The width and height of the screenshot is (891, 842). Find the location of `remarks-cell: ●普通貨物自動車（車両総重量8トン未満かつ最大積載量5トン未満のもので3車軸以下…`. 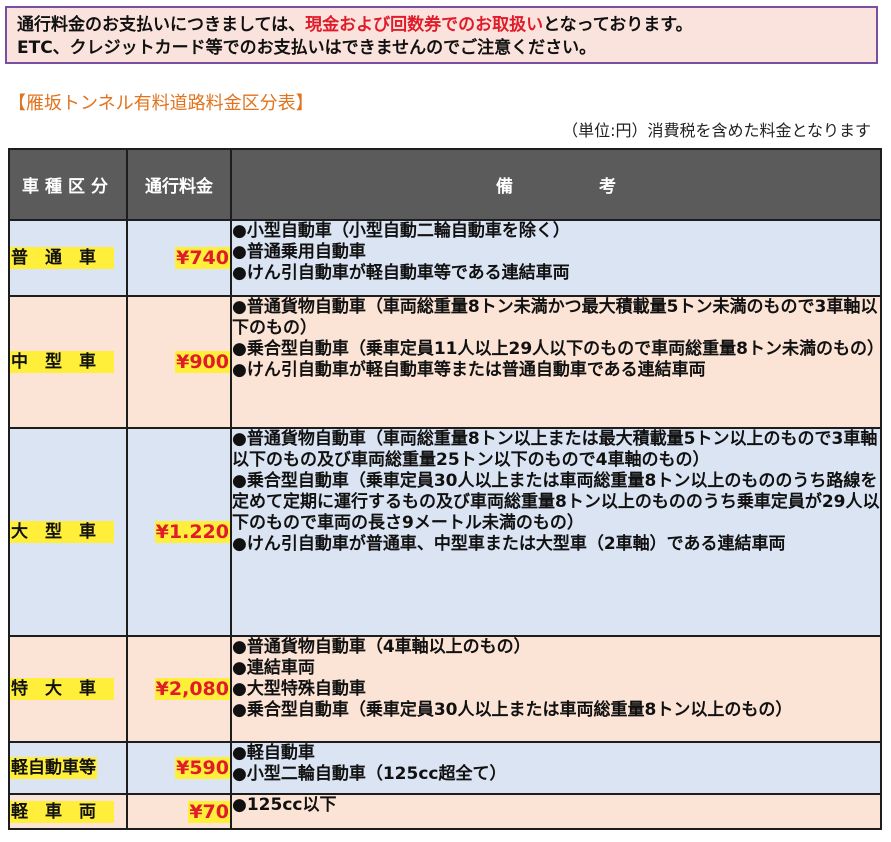

remarks-cell: ●普通貨物自動車（車両総重量8トン未満かつ最大積載量5トン未満のもので3車軸以下… is located at coordinates (557, 362).